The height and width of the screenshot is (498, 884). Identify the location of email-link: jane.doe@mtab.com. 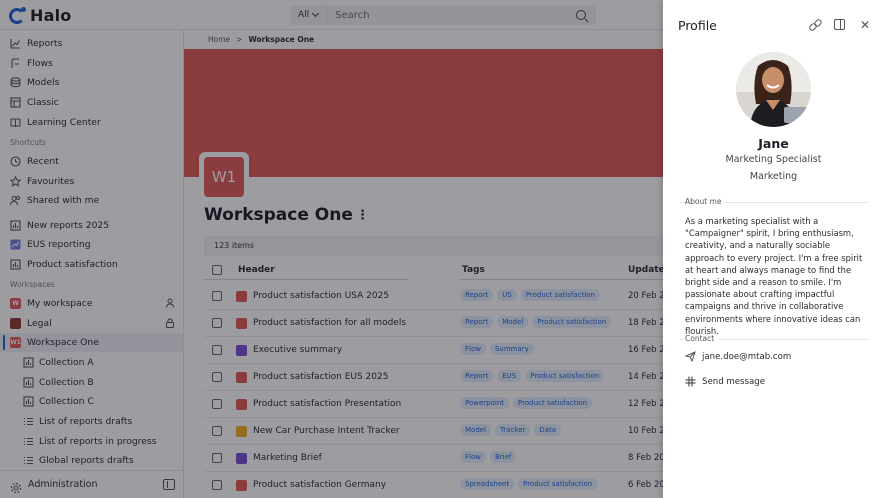
(738, 356).